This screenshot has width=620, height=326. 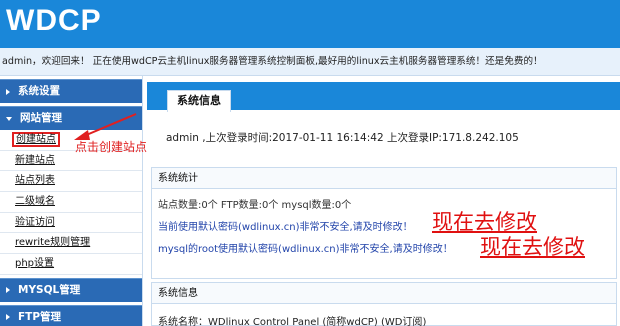 I want to click on sidebar-item-auth-access: 验证访问, so click(x=71, y=223).